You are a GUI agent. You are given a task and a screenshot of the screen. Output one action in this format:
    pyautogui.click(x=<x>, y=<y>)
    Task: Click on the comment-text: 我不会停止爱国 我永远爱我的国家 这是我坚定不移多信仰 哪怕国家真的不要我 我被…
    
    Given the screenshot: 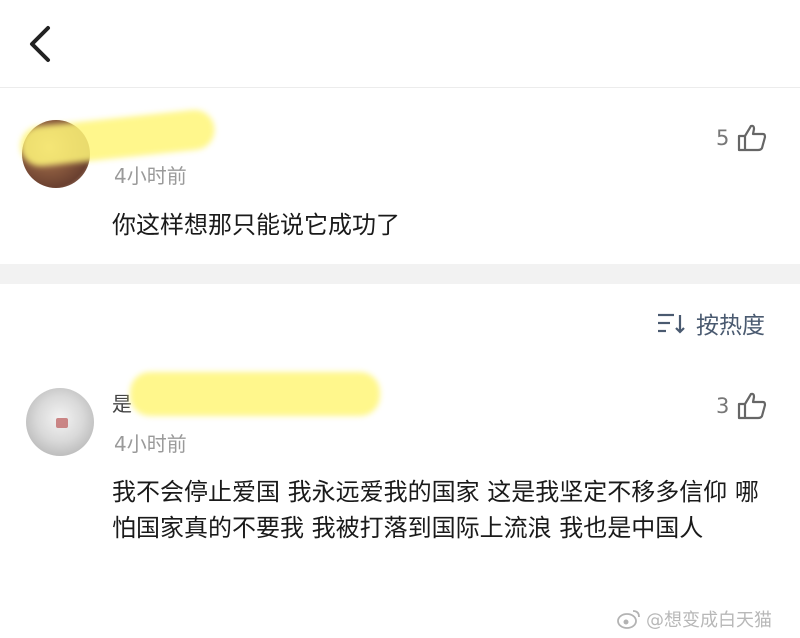 What is the action you would take?
    pyautogui.click(x=435, y=510)
    